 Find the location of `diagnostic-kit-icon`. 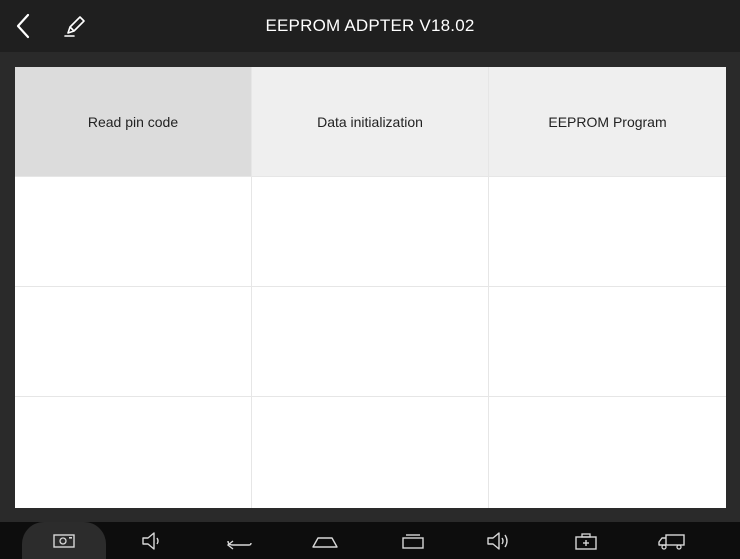

diagnostic-kit-icon is located at coordinates (586, 540).